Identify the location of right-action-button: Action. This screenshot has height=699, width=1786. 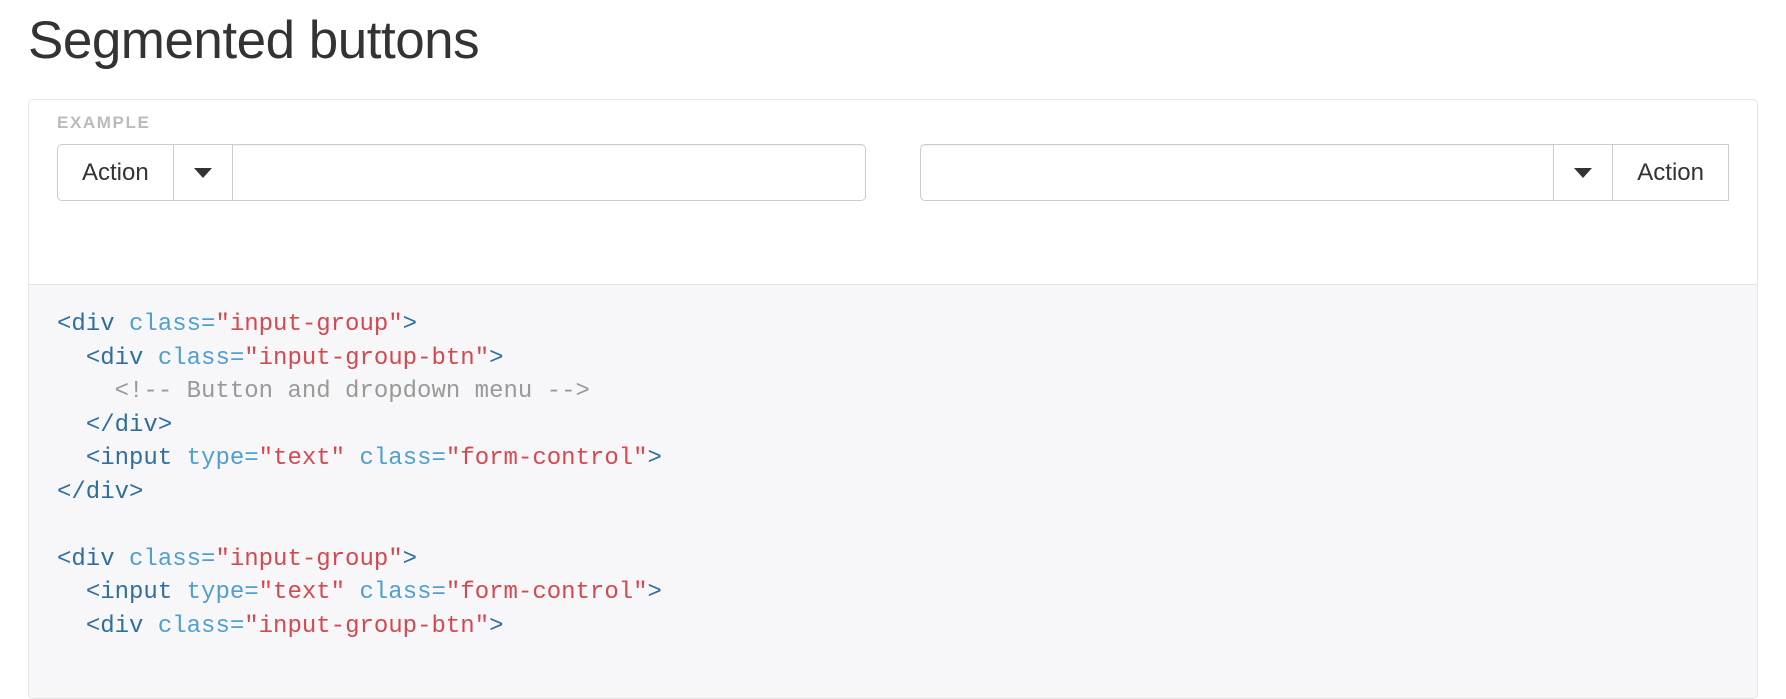
(1670, 172).